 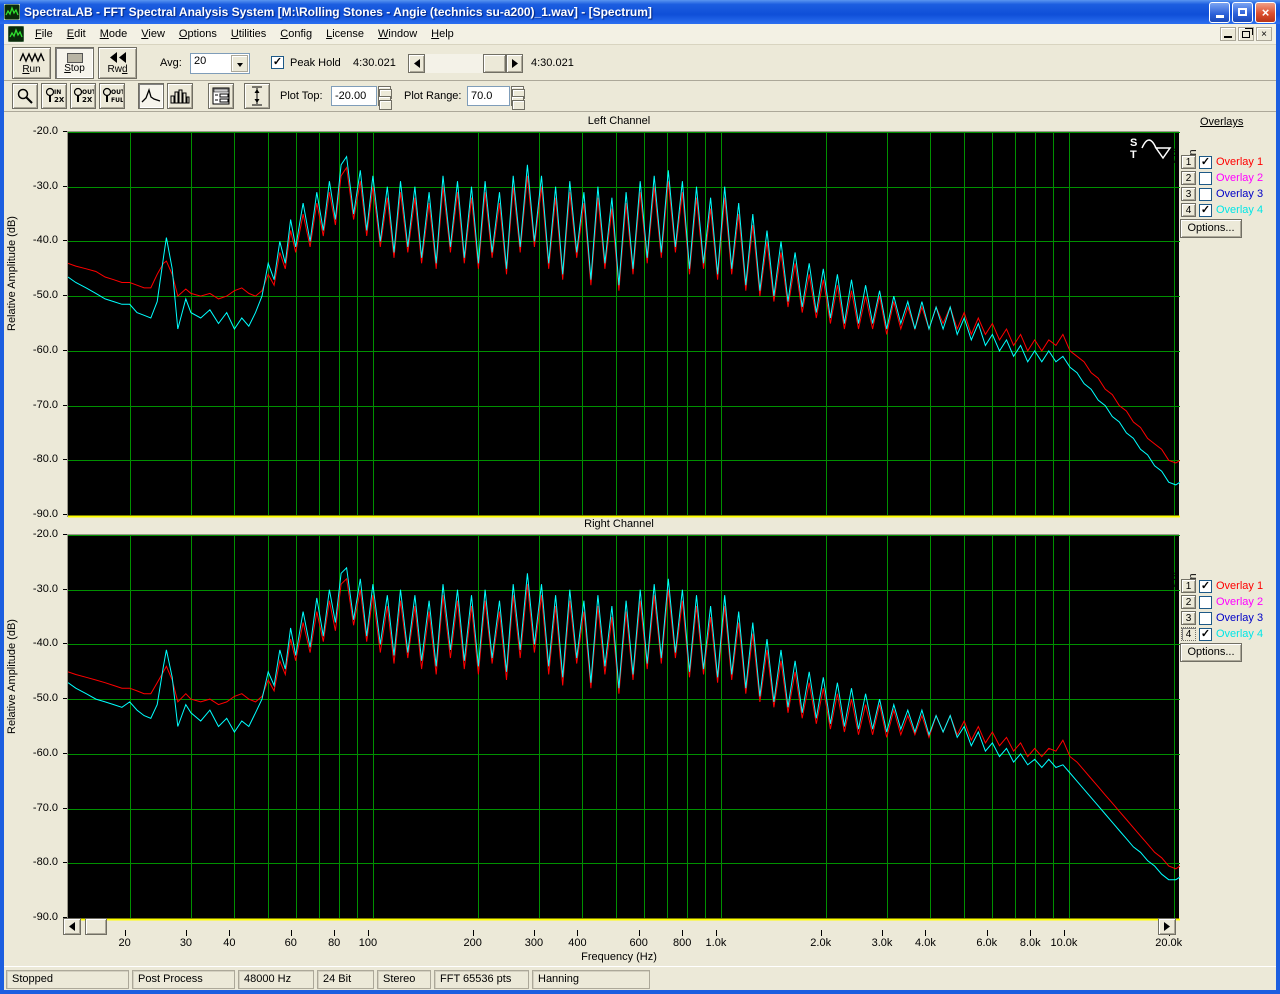 What do you see at coordinates (220, 63) in the screenshot?
I see `avg-combobox: 20` at bounding box center [220, 63].